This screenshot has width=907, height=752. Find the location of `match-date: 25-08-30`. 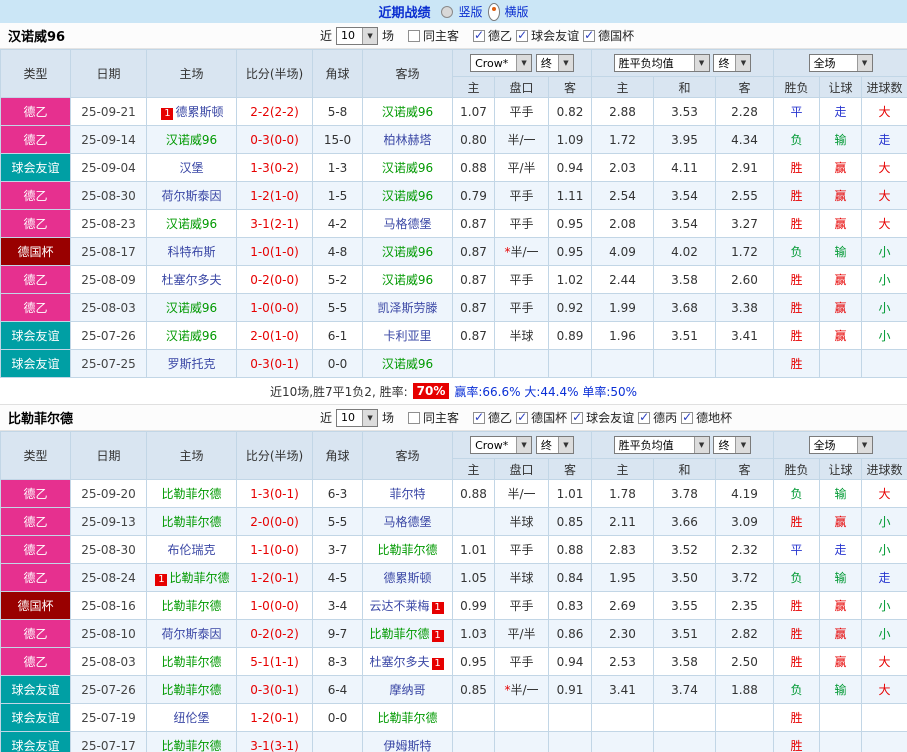

match-date: 25-08-30 is located at coordinates (108, 549).